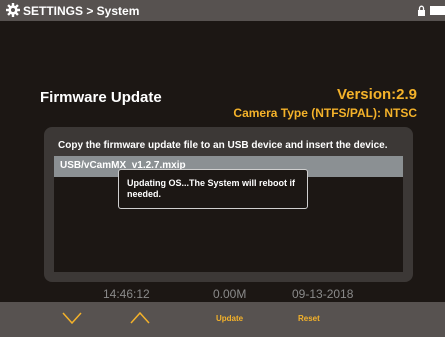  What do you see at coordinates (323, 294) in the screenshot?
I see `date-readout: 09-13-2018` at bounding box center [323, 294].